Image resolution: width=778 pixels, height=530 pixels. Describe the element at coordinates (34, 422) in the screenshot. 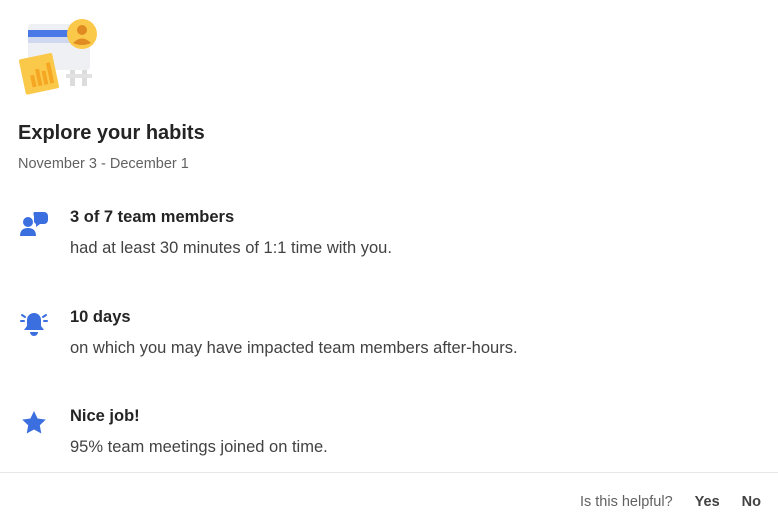

I see `star-icon` at that location.